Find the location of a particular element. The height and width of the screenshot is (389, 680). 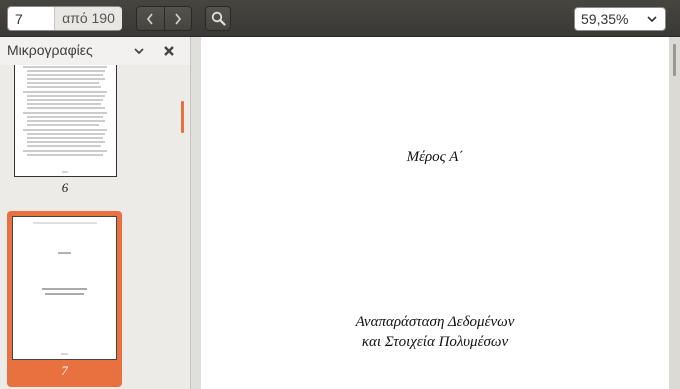

page-number-input is located at coordinates (31, 18).